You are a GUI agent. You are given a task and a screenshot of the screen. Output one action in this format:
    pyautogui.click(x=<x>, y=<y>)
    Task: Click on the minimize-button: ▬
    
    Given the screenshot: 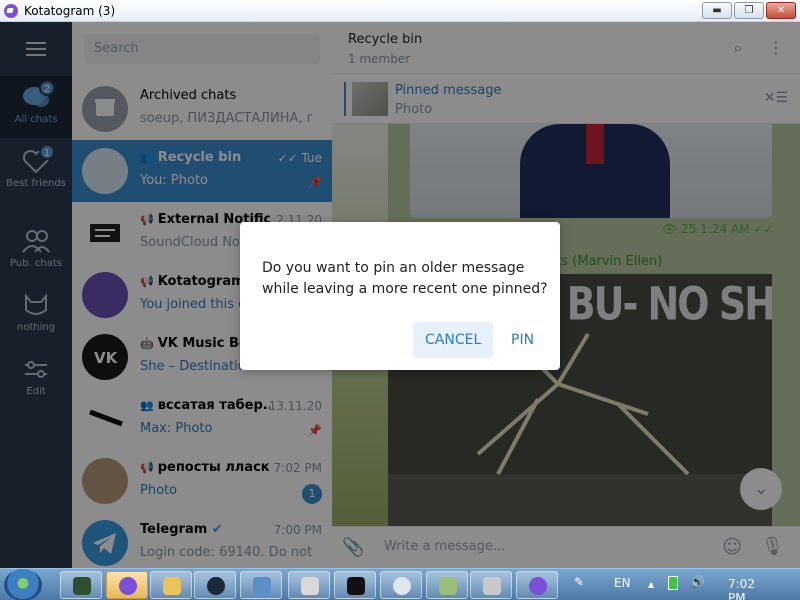 What is the action you would take?
    pyautogui.click(x=717, y=10)
    